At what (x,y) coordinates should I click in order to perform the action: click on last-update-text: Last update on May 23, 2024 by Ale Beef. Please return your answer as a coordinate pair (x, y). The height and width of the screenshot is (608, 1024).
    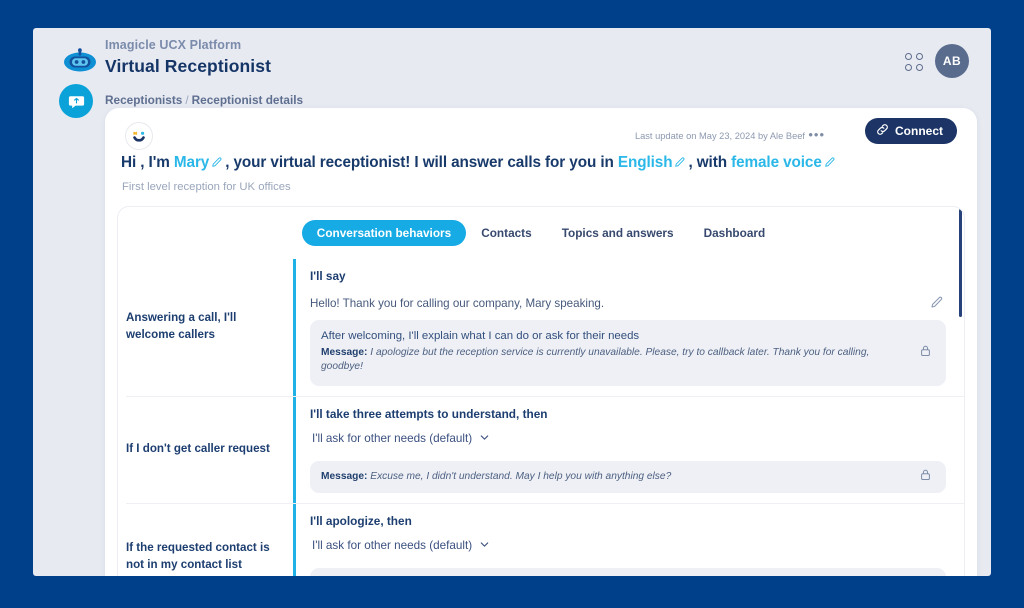
    Looking at the image, I should click on (719, 136).